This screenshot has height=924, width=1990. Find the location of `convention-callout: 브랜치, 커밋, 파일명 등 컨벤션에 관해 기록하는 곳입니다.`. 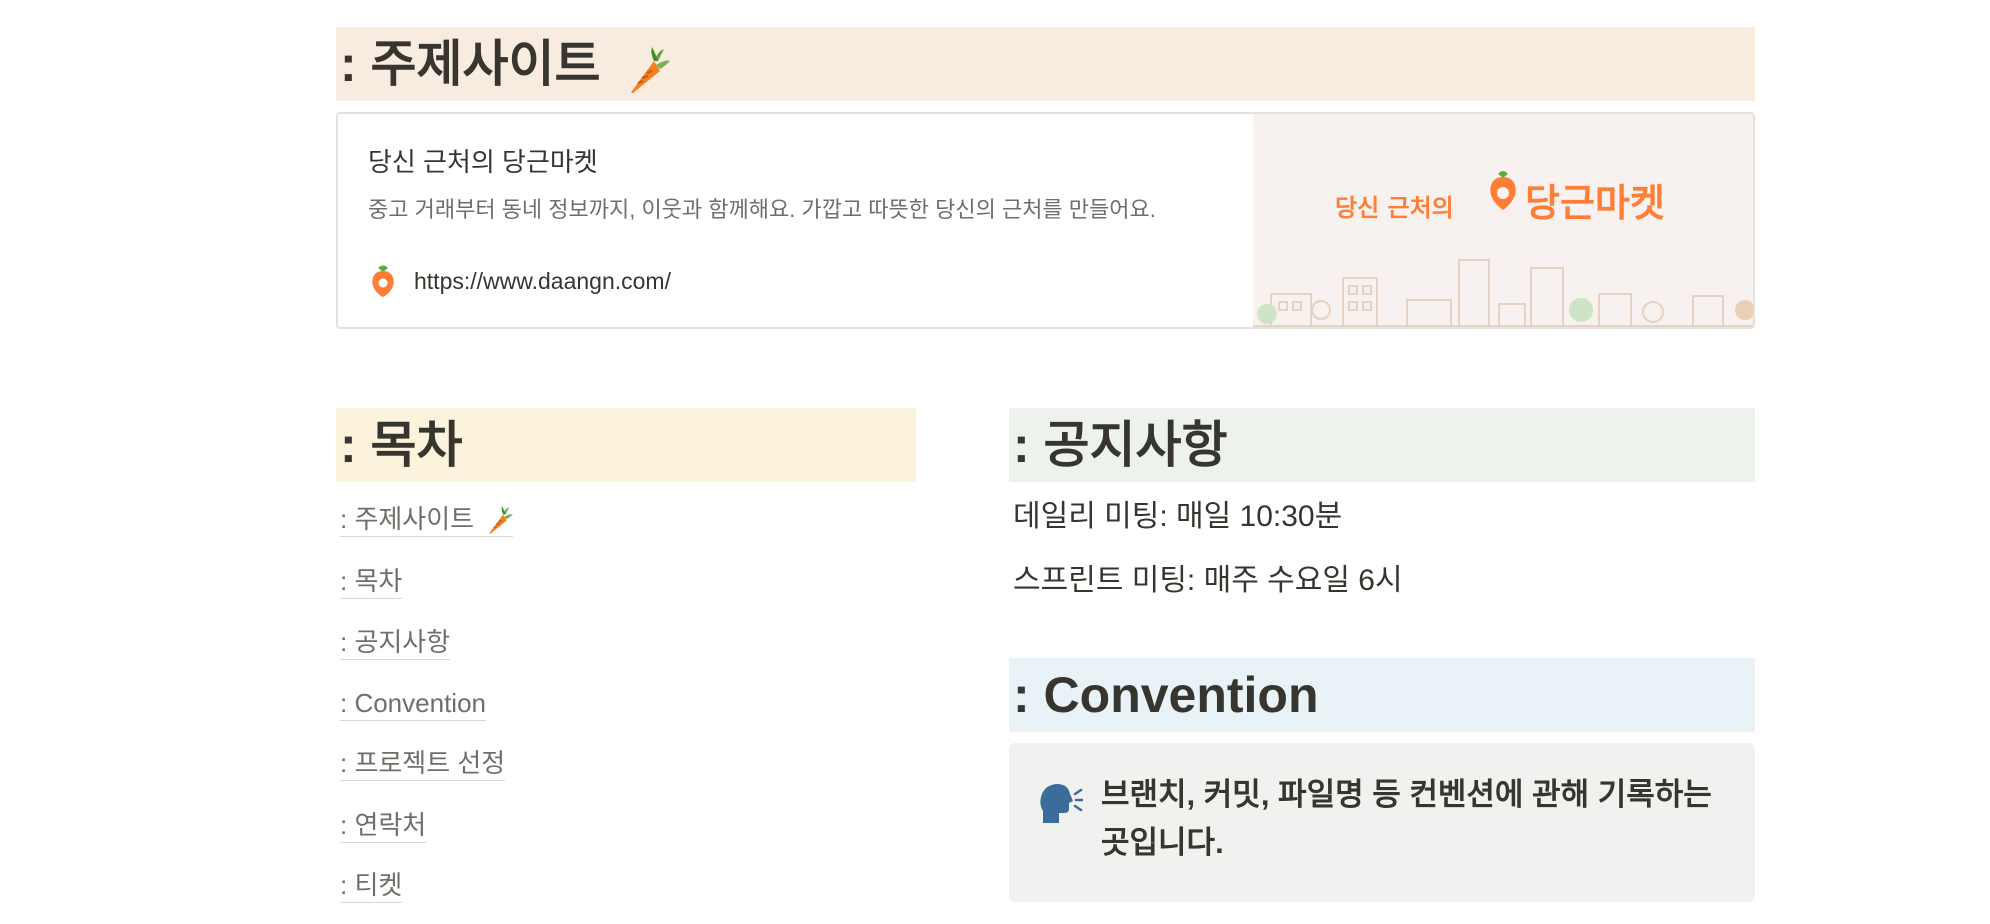

convention-callout: 브랜치, 커밋, 파일명 등 컨벤션에 관해 기록하는 곳입니다. is located at coordinates (1382, 822).